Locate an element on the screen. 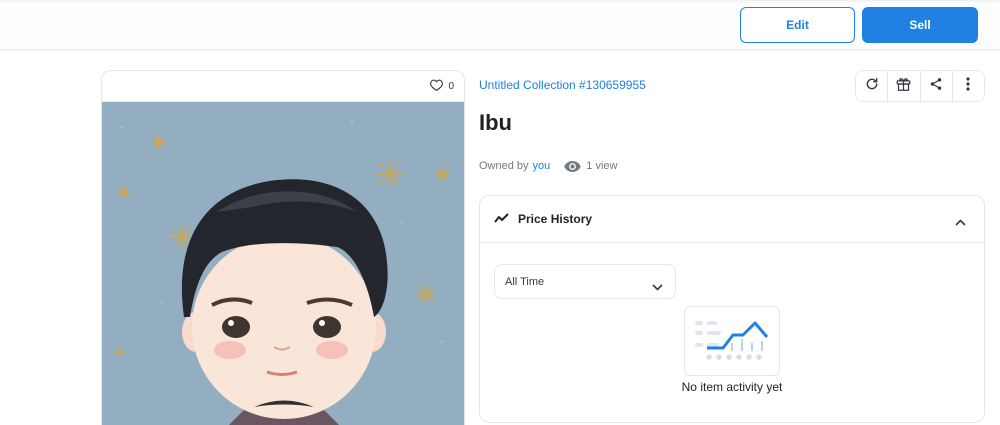  gift-icon is located at coordinates (903, 86).